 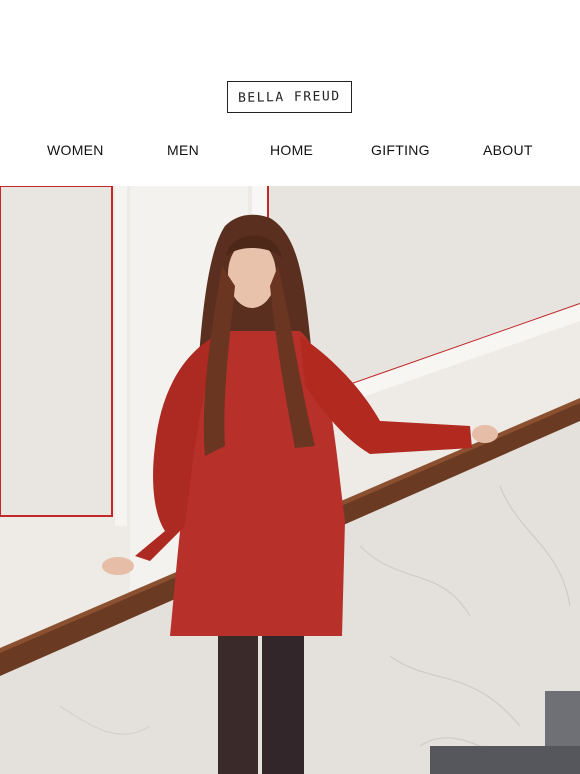 I want to click on main-nav: WOMEN MEN HOME GIFTING ABOUT, so click(x=290, y=152).